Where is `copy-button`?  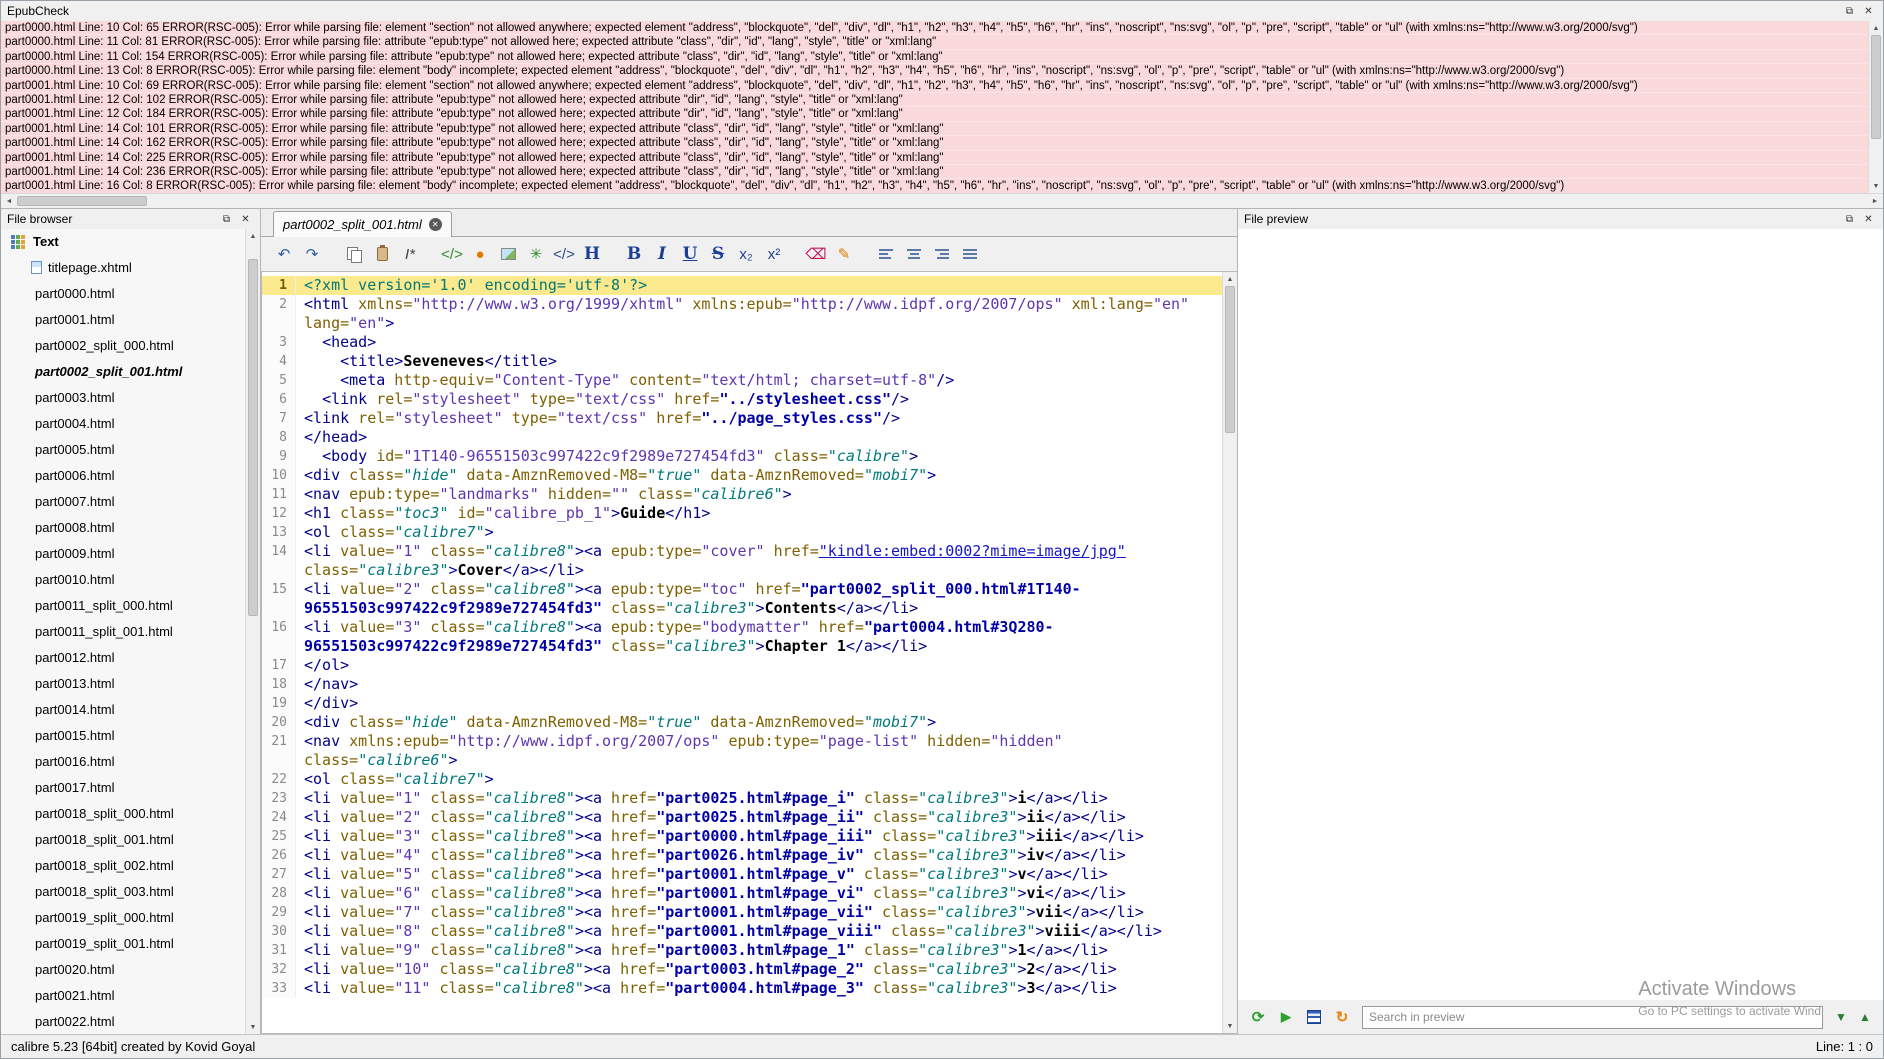 copy-button is located at coordinates (354, 254).